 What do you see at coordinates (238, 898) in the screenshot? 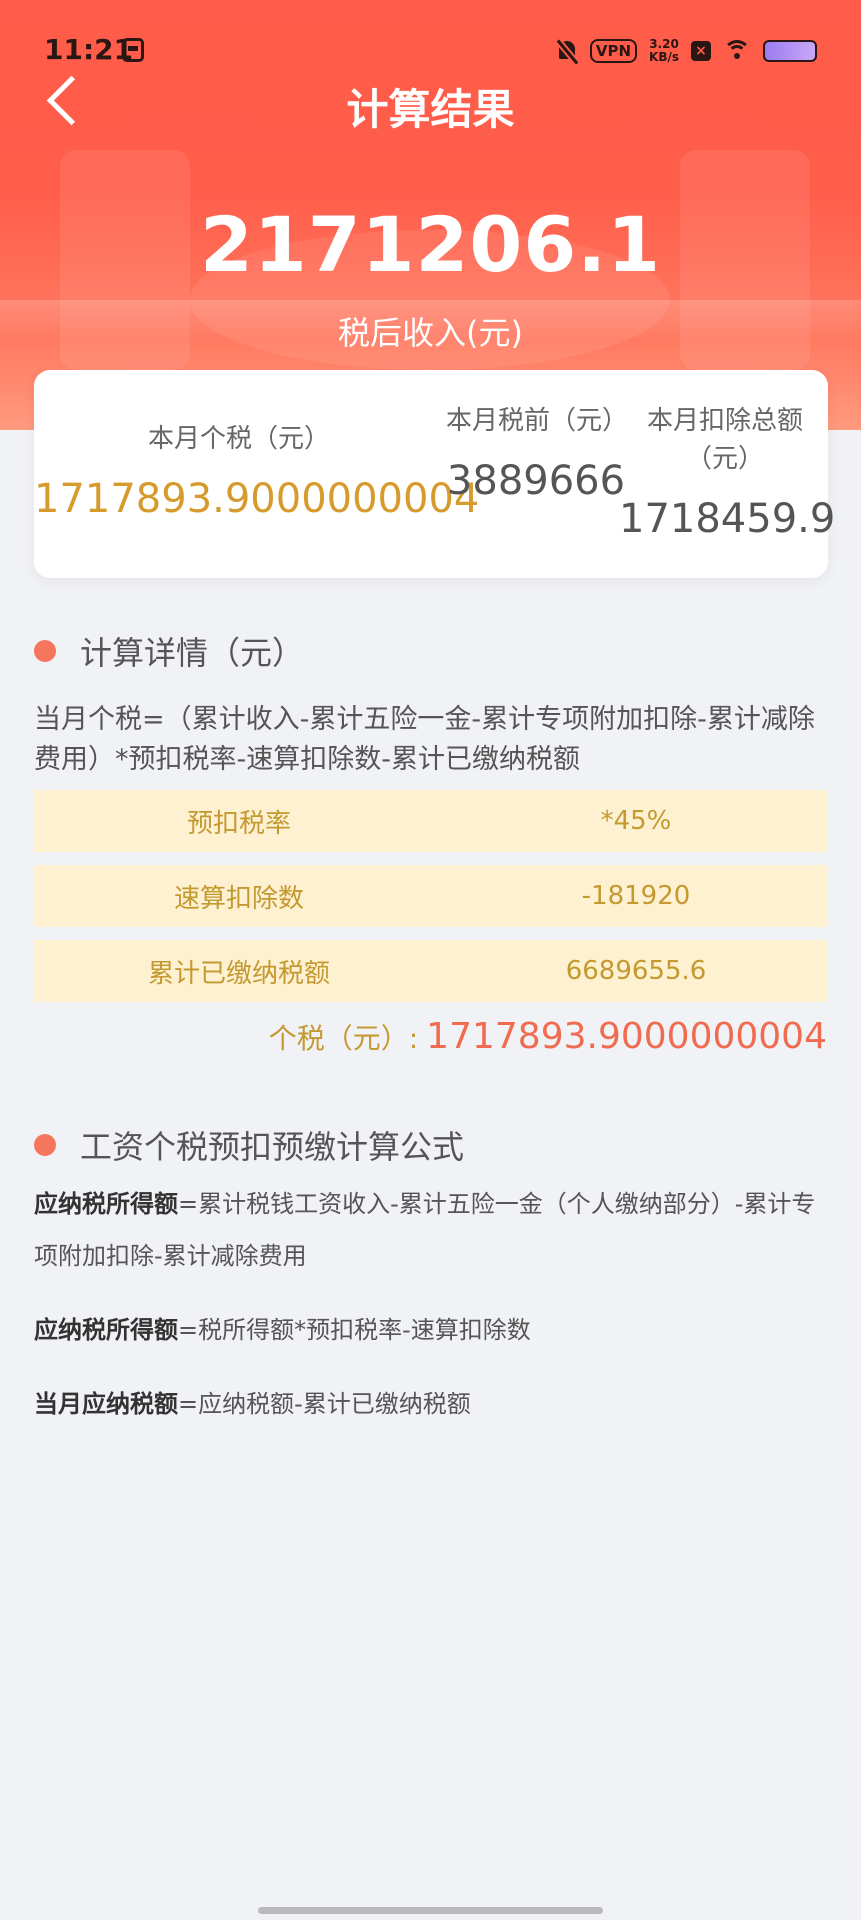
I see `row-label: 速算扣除数` at bounding box center [238, 898].